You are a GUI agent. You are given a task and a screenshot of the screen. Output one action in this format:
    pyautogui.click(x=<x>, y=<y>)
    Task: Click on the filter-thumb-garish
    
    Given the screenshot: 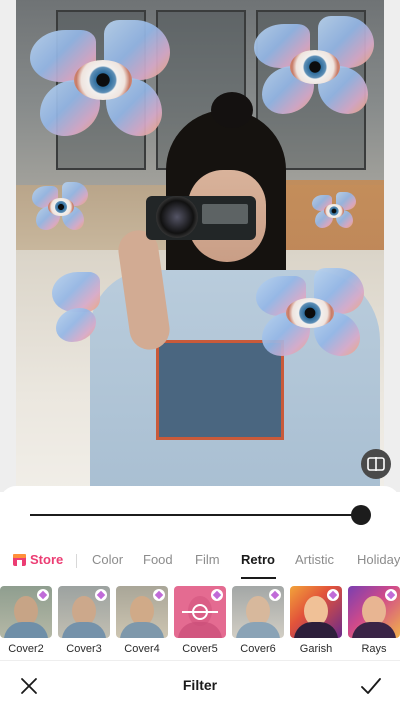 What is the action you would take?
    pyautogui.click(x=316, y=612)
    